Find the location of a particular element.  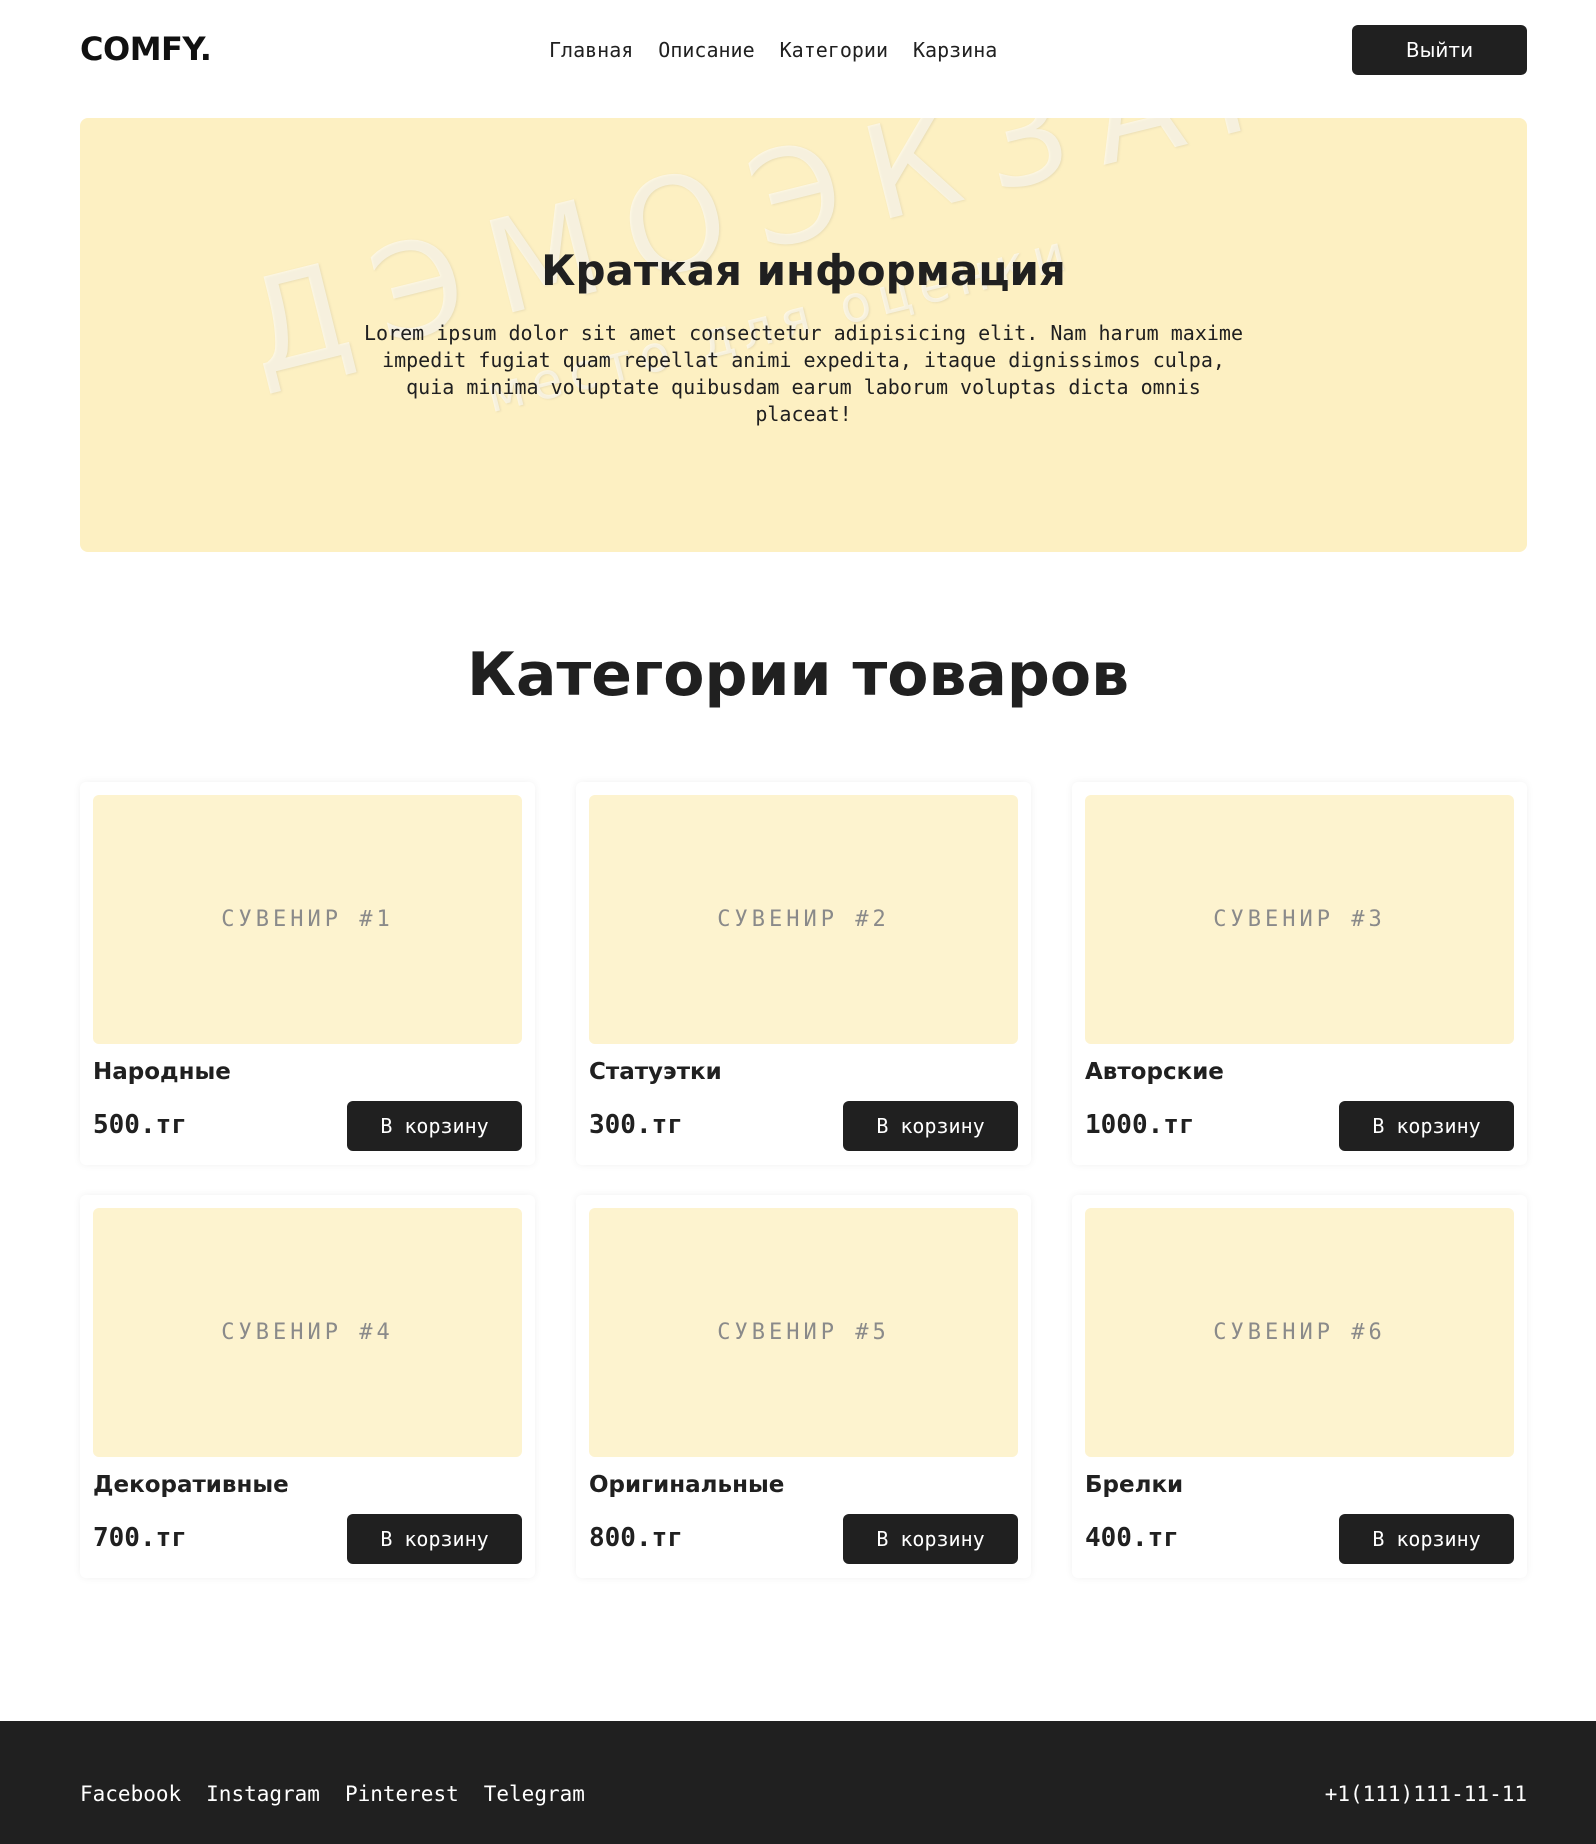

product-card: СУВЕНИР #6 Брелки 400.тг В корзину is located at coordinates (1299, 1386).